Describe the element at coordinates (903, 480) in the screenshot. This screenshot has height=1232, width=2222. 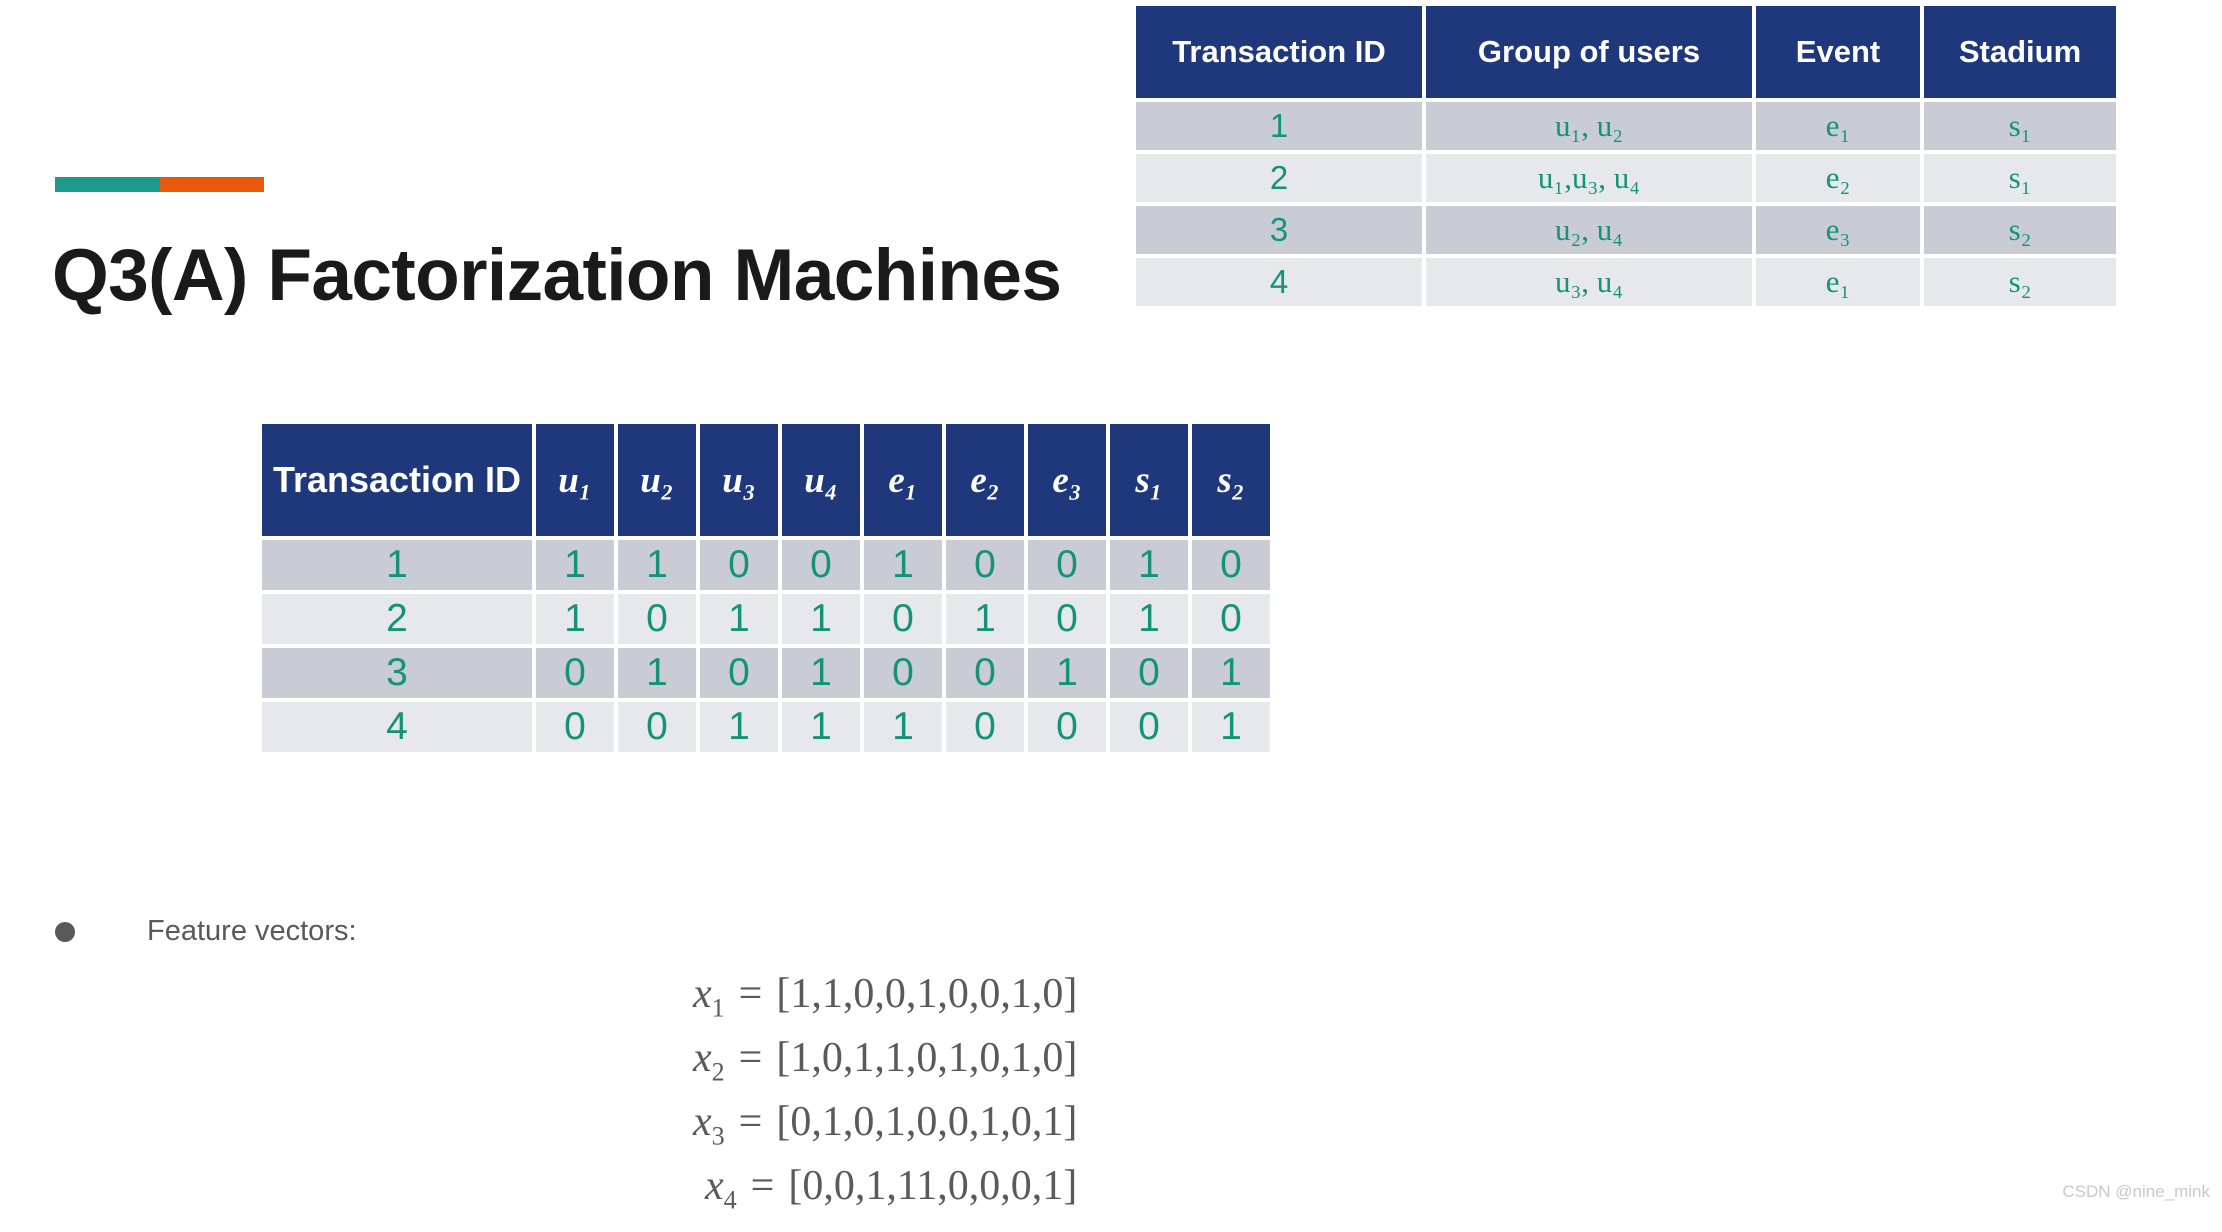
I see `column-header-e1: e₁` at that location.